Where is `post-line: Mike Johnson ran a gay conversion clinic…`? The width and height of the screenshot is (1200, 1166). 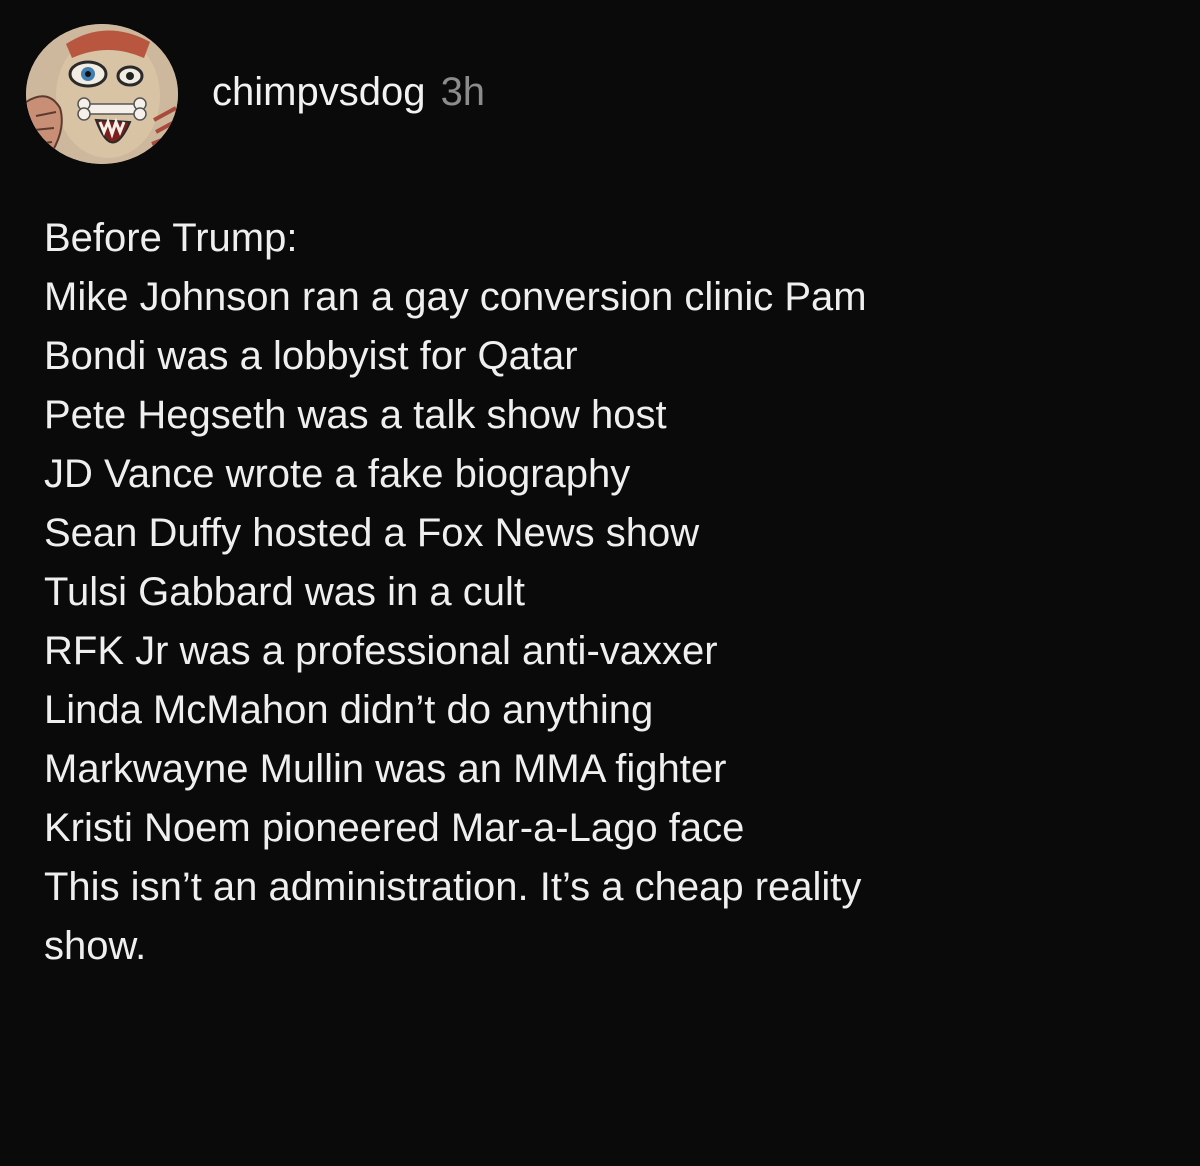 post-line: Mike Johnson ran a gay conversion clinic… is located at coordinates (455, 297).